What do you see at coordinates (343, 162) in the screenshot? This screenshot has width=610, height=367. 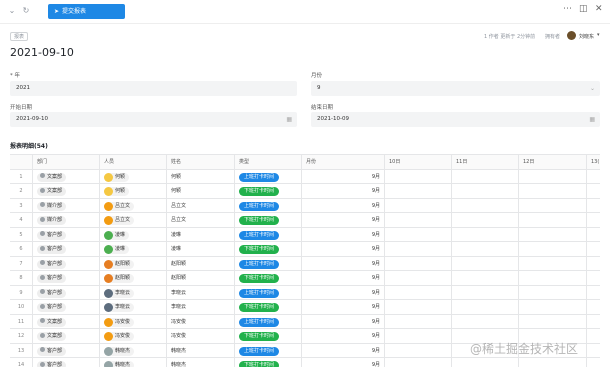 I see `column-header: 月份` at bounding box center [343, 162].